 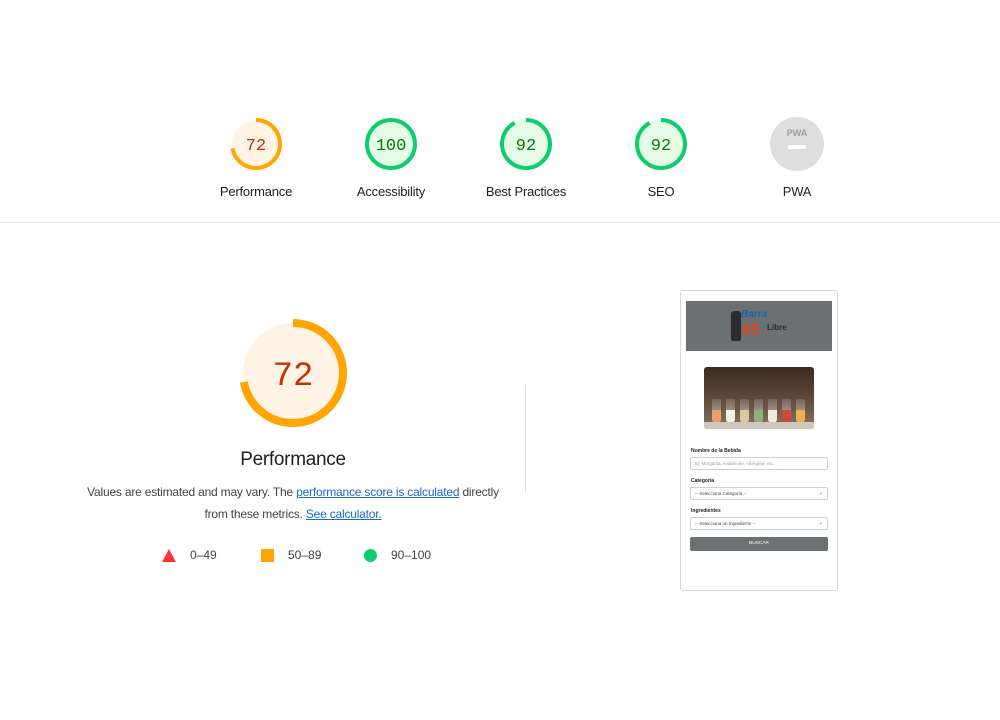 I want to click on screenshot-ingredient-value: -- Selecciona un Ingrediente --, so click(x=725, y=523).